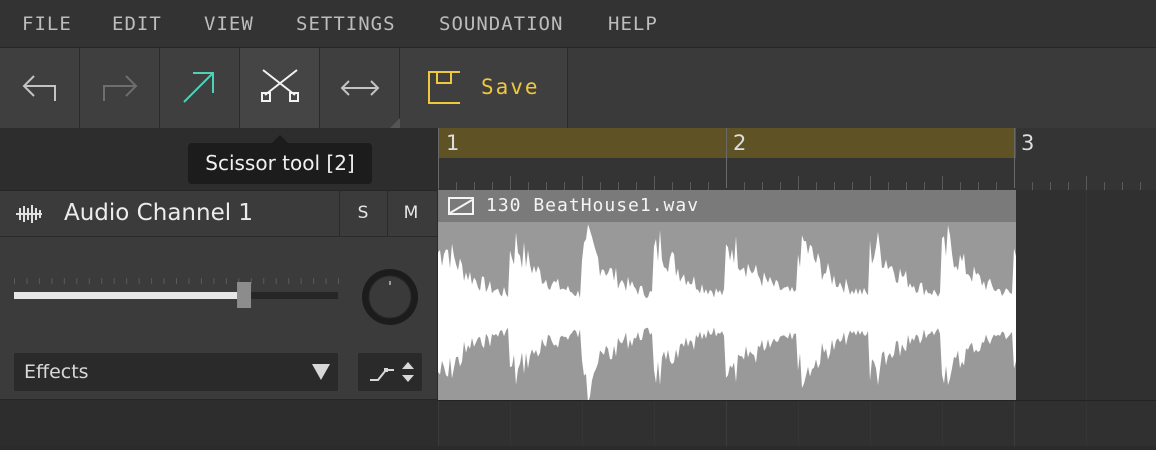 This screenshot has height=450, width=1156. I want to click on bar-marker-3: 3, so click(1028, 143).